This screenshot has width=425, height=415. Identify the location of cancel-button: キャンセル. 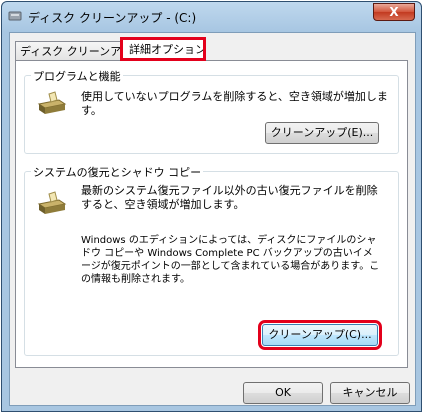
(370, 393).